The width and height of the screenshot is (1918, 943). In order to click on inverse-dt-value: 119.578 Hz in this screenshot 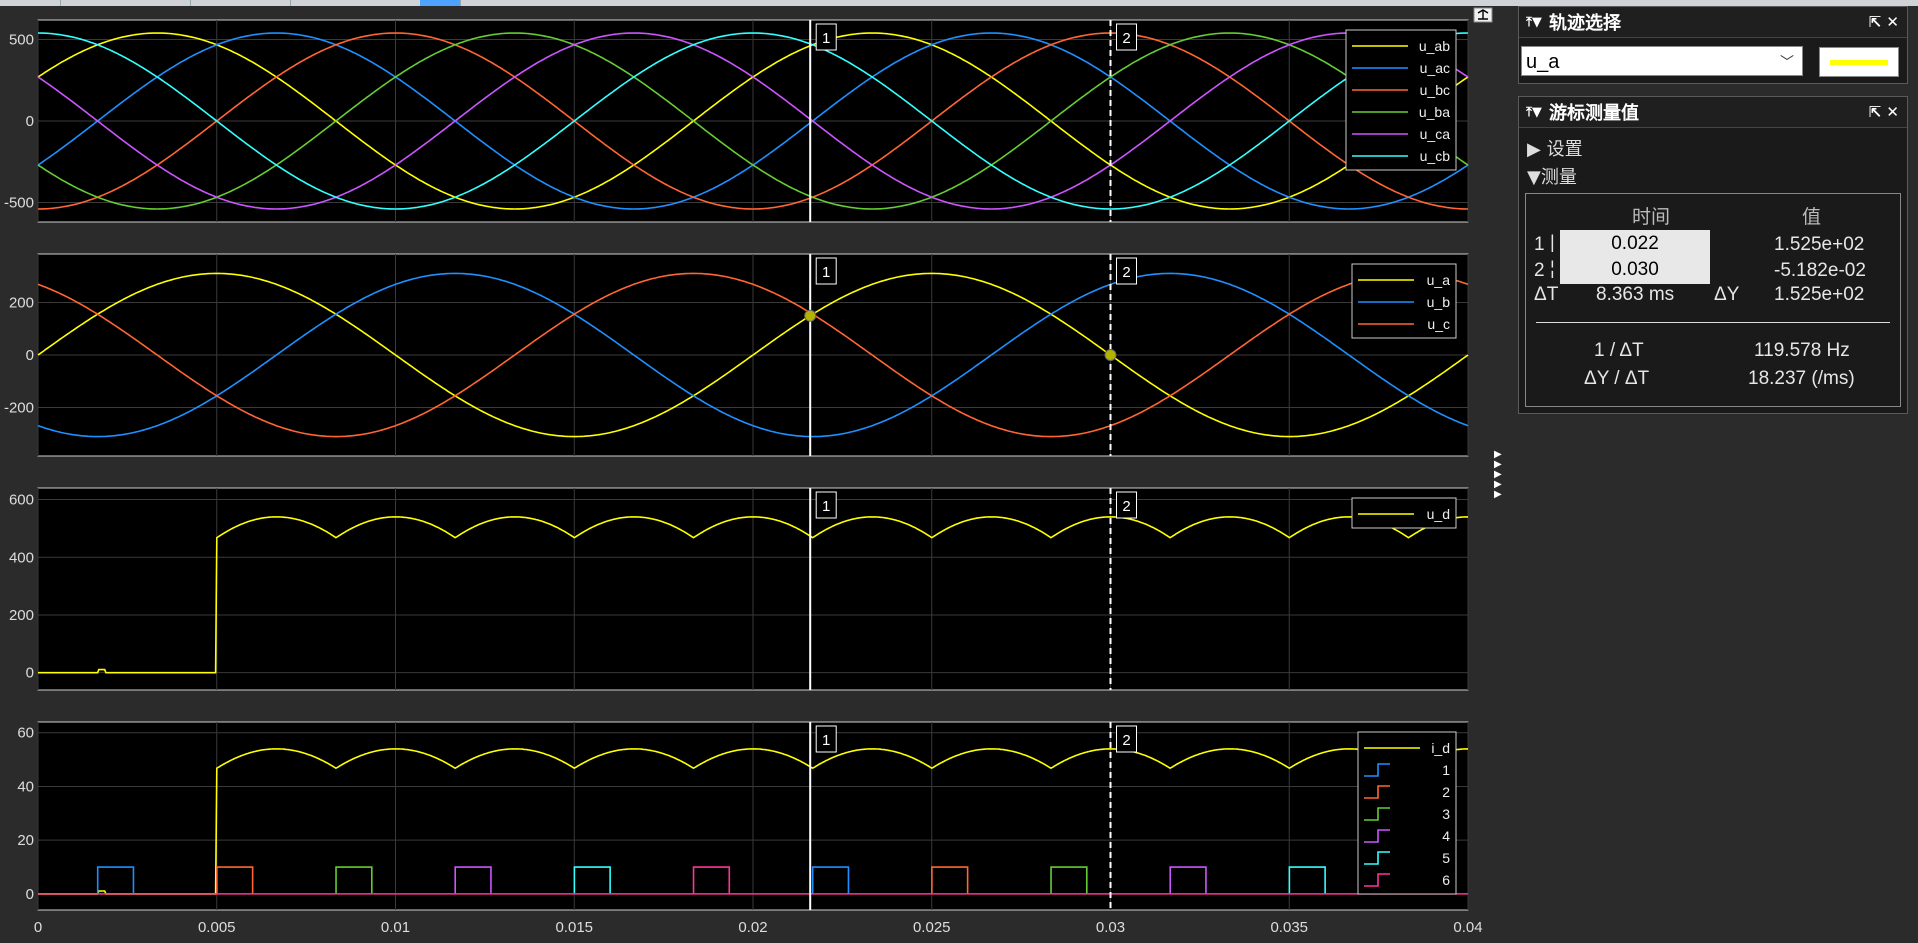, I will do `click(1802, 350)`.